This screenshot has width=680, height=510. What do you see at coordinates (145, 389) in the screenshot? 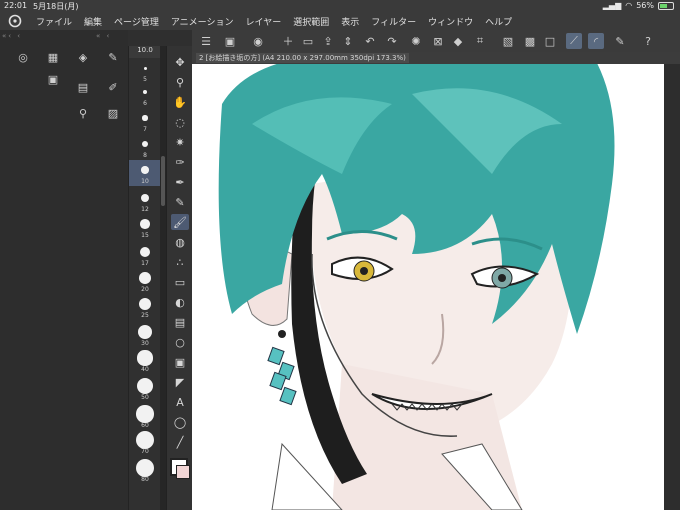
I see `brush-size-item: 50` at bounding box center [145, 389].